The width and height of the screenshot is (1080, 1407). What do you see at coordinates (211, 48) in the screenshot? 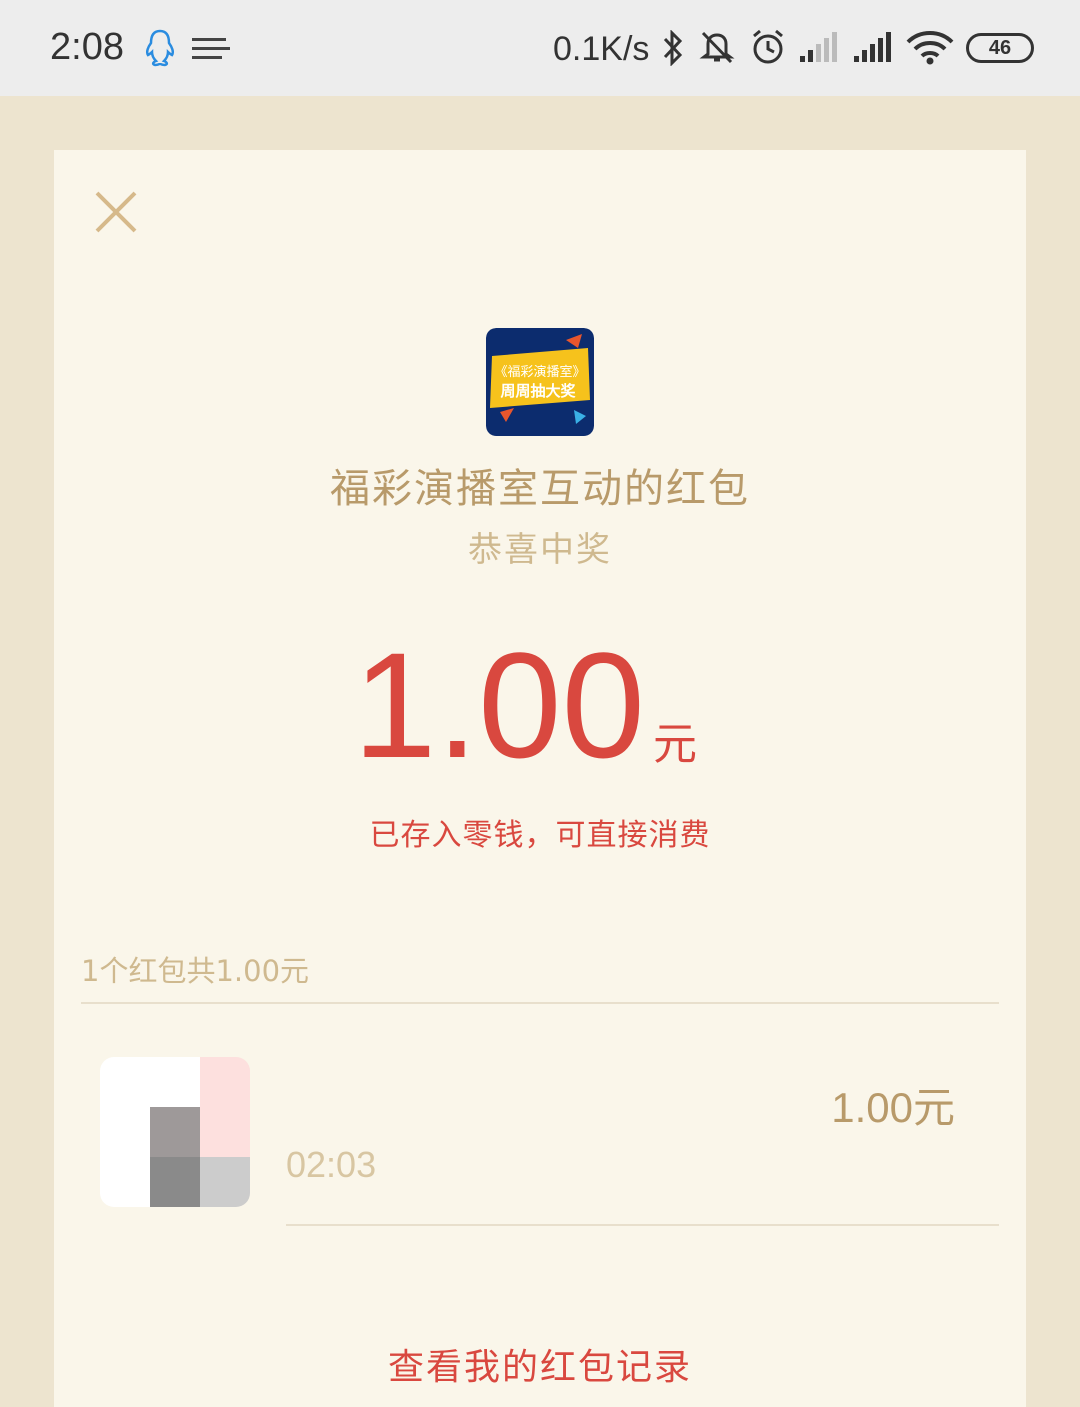
I see `menu-icon` at bounding box center [211, 48].